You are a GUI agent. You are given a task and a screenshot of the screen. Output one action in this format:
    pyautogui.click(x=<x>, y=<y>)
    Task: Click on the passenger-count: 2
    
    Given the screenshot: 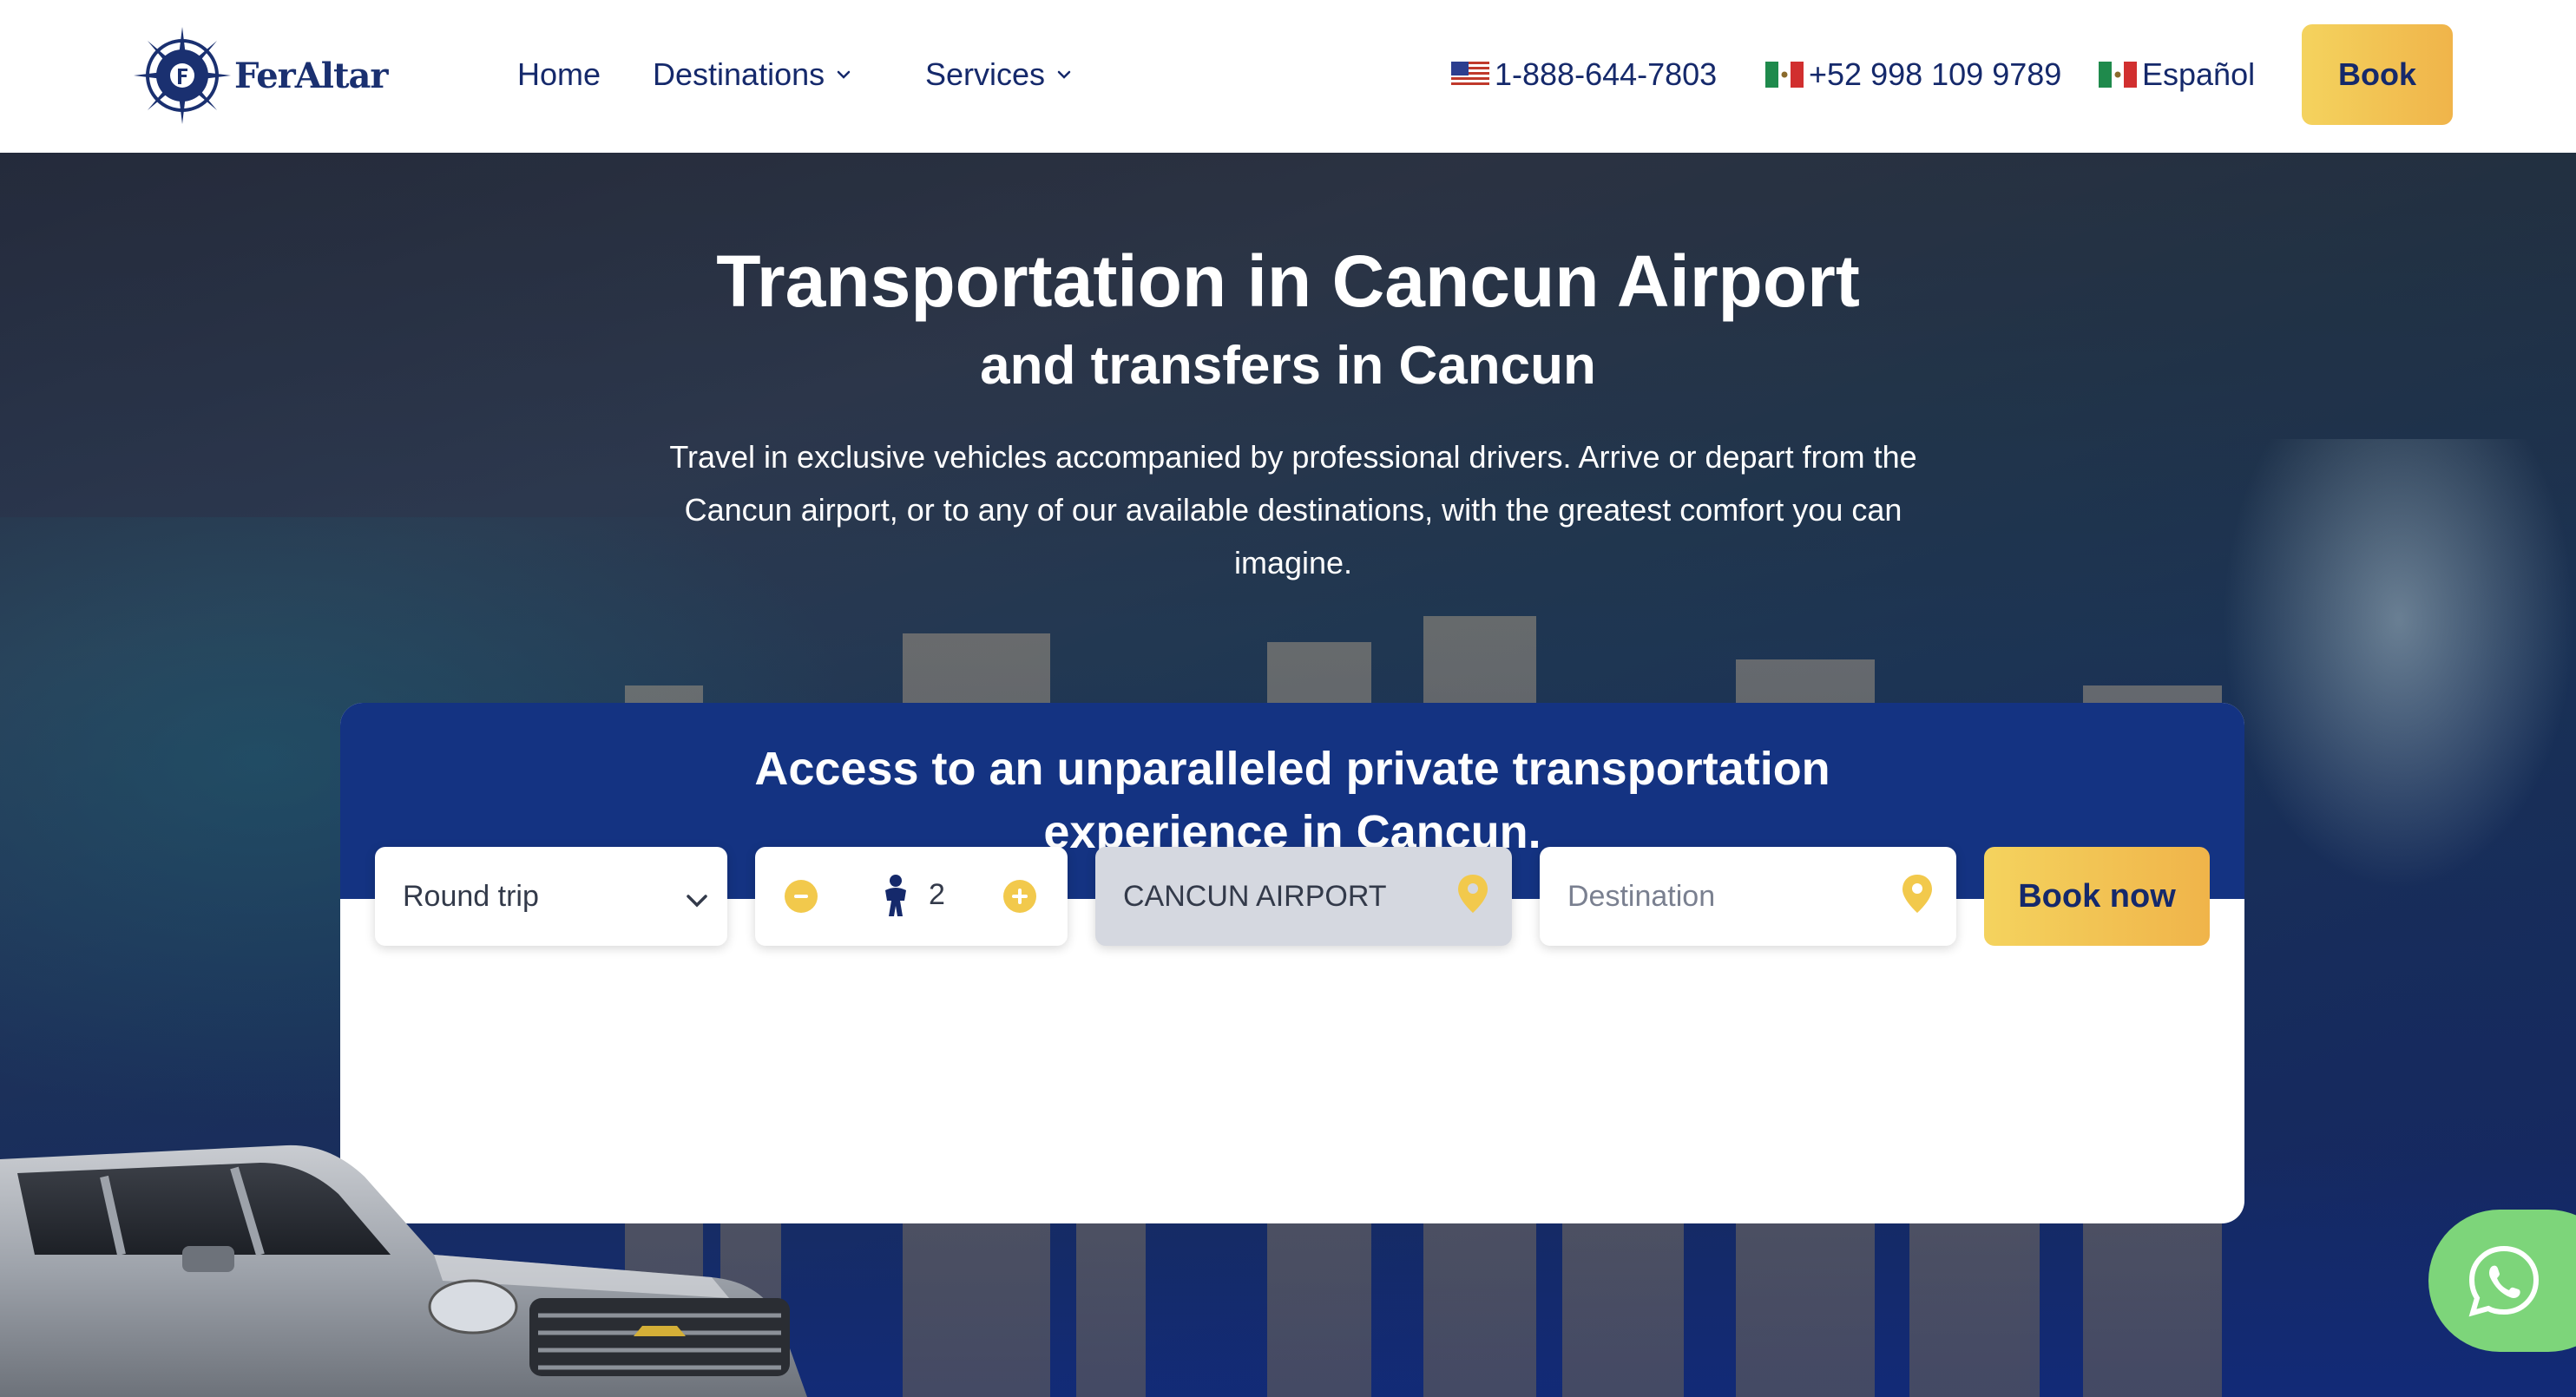 What is the action you would take?
    pyautogui.click(x=937, y=894)
    